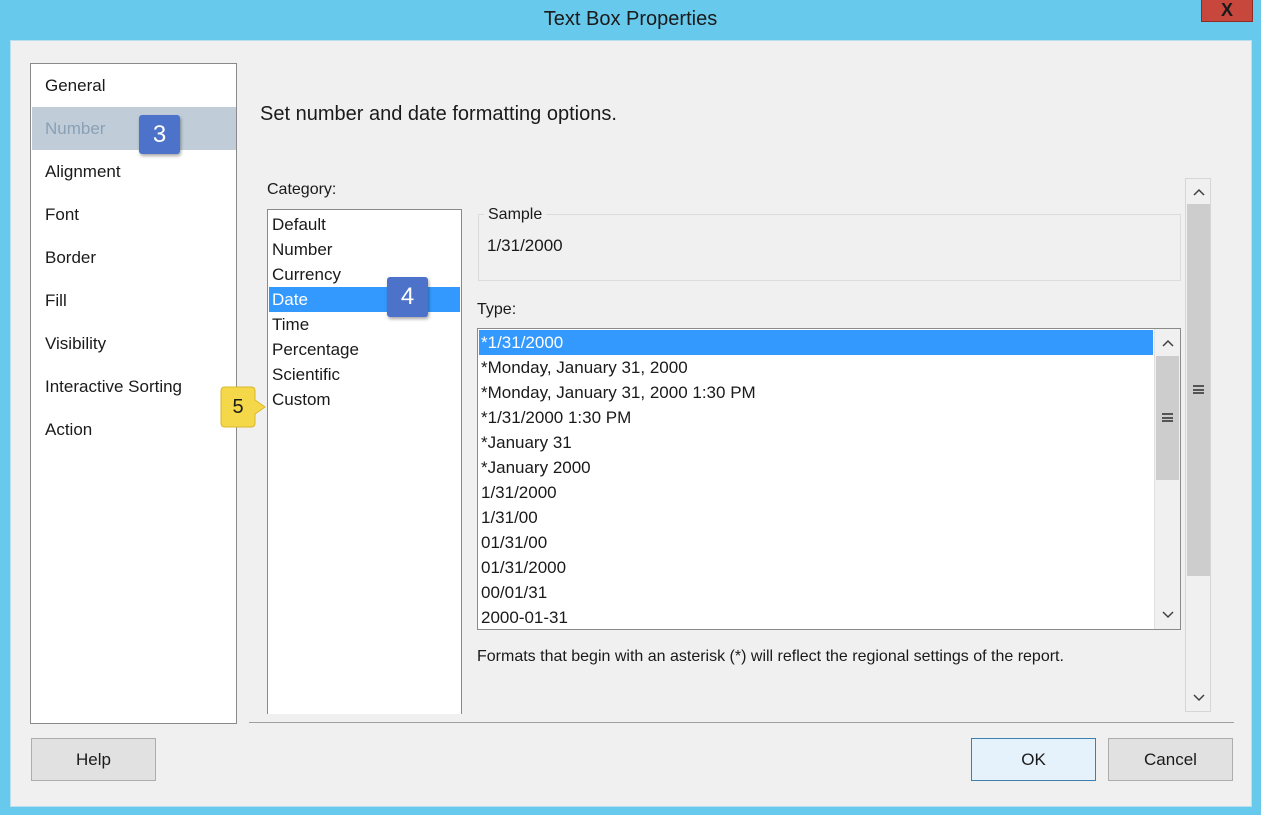 The height and width of the screenshot is (815, 1261). I want to click on type-item: *January 31, so click(816, 442).